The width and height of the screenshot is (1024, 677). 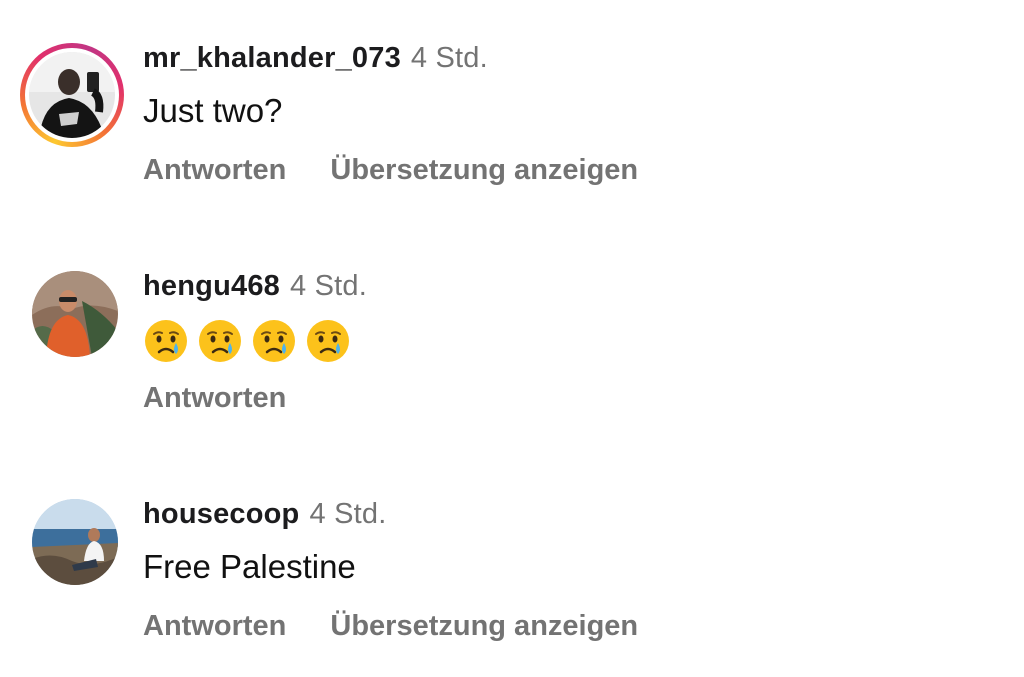 I want to click on comment-username: housecoop 4 Std., so click(x=264, y=514).